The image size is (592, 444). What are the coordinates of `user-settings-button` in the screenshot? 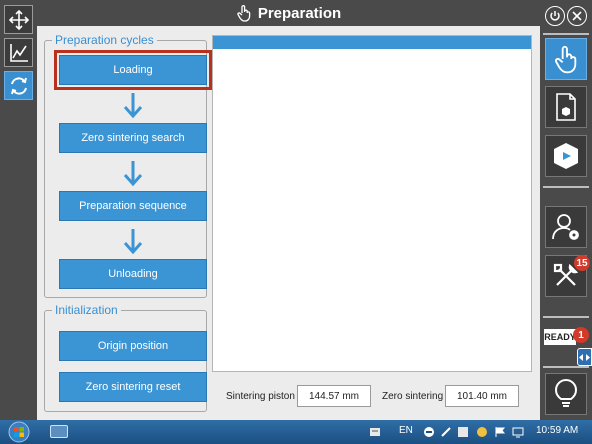 It's located at (566, 227).